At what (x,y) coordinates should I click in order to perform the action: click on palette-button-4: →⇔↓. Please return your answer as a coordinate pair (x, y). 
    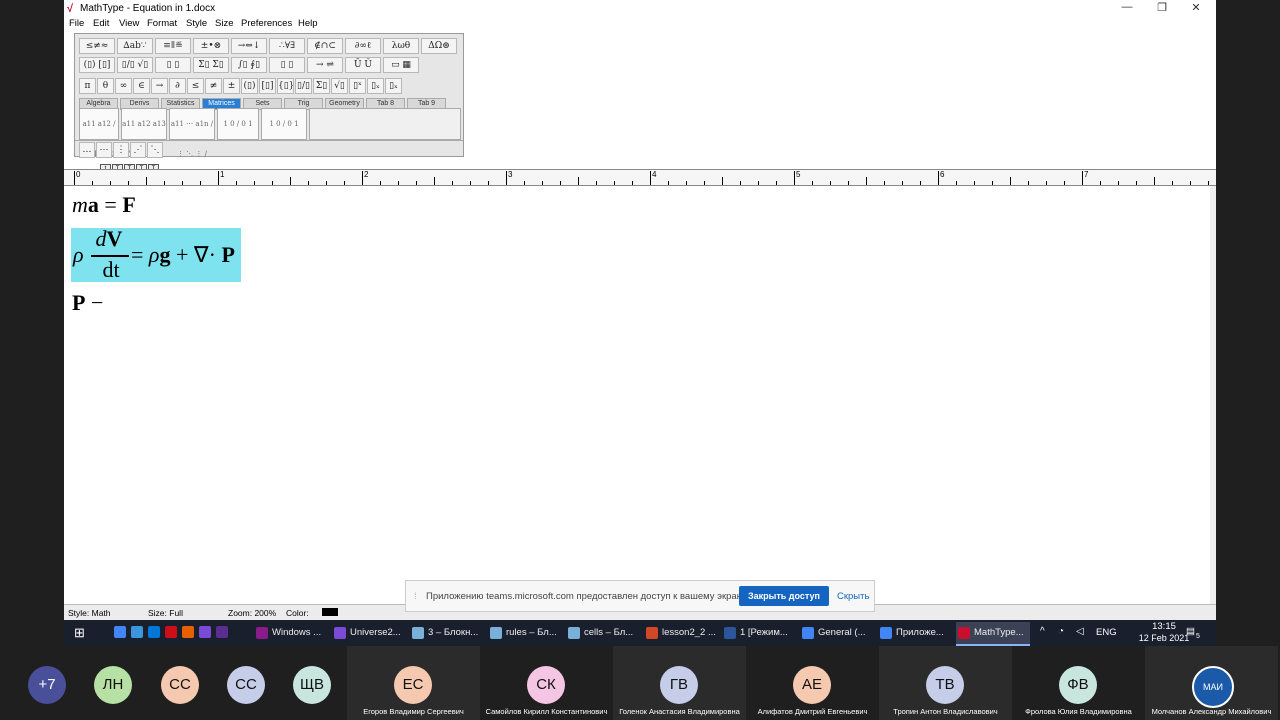
    Looking at the image, I should click on (249, 46).